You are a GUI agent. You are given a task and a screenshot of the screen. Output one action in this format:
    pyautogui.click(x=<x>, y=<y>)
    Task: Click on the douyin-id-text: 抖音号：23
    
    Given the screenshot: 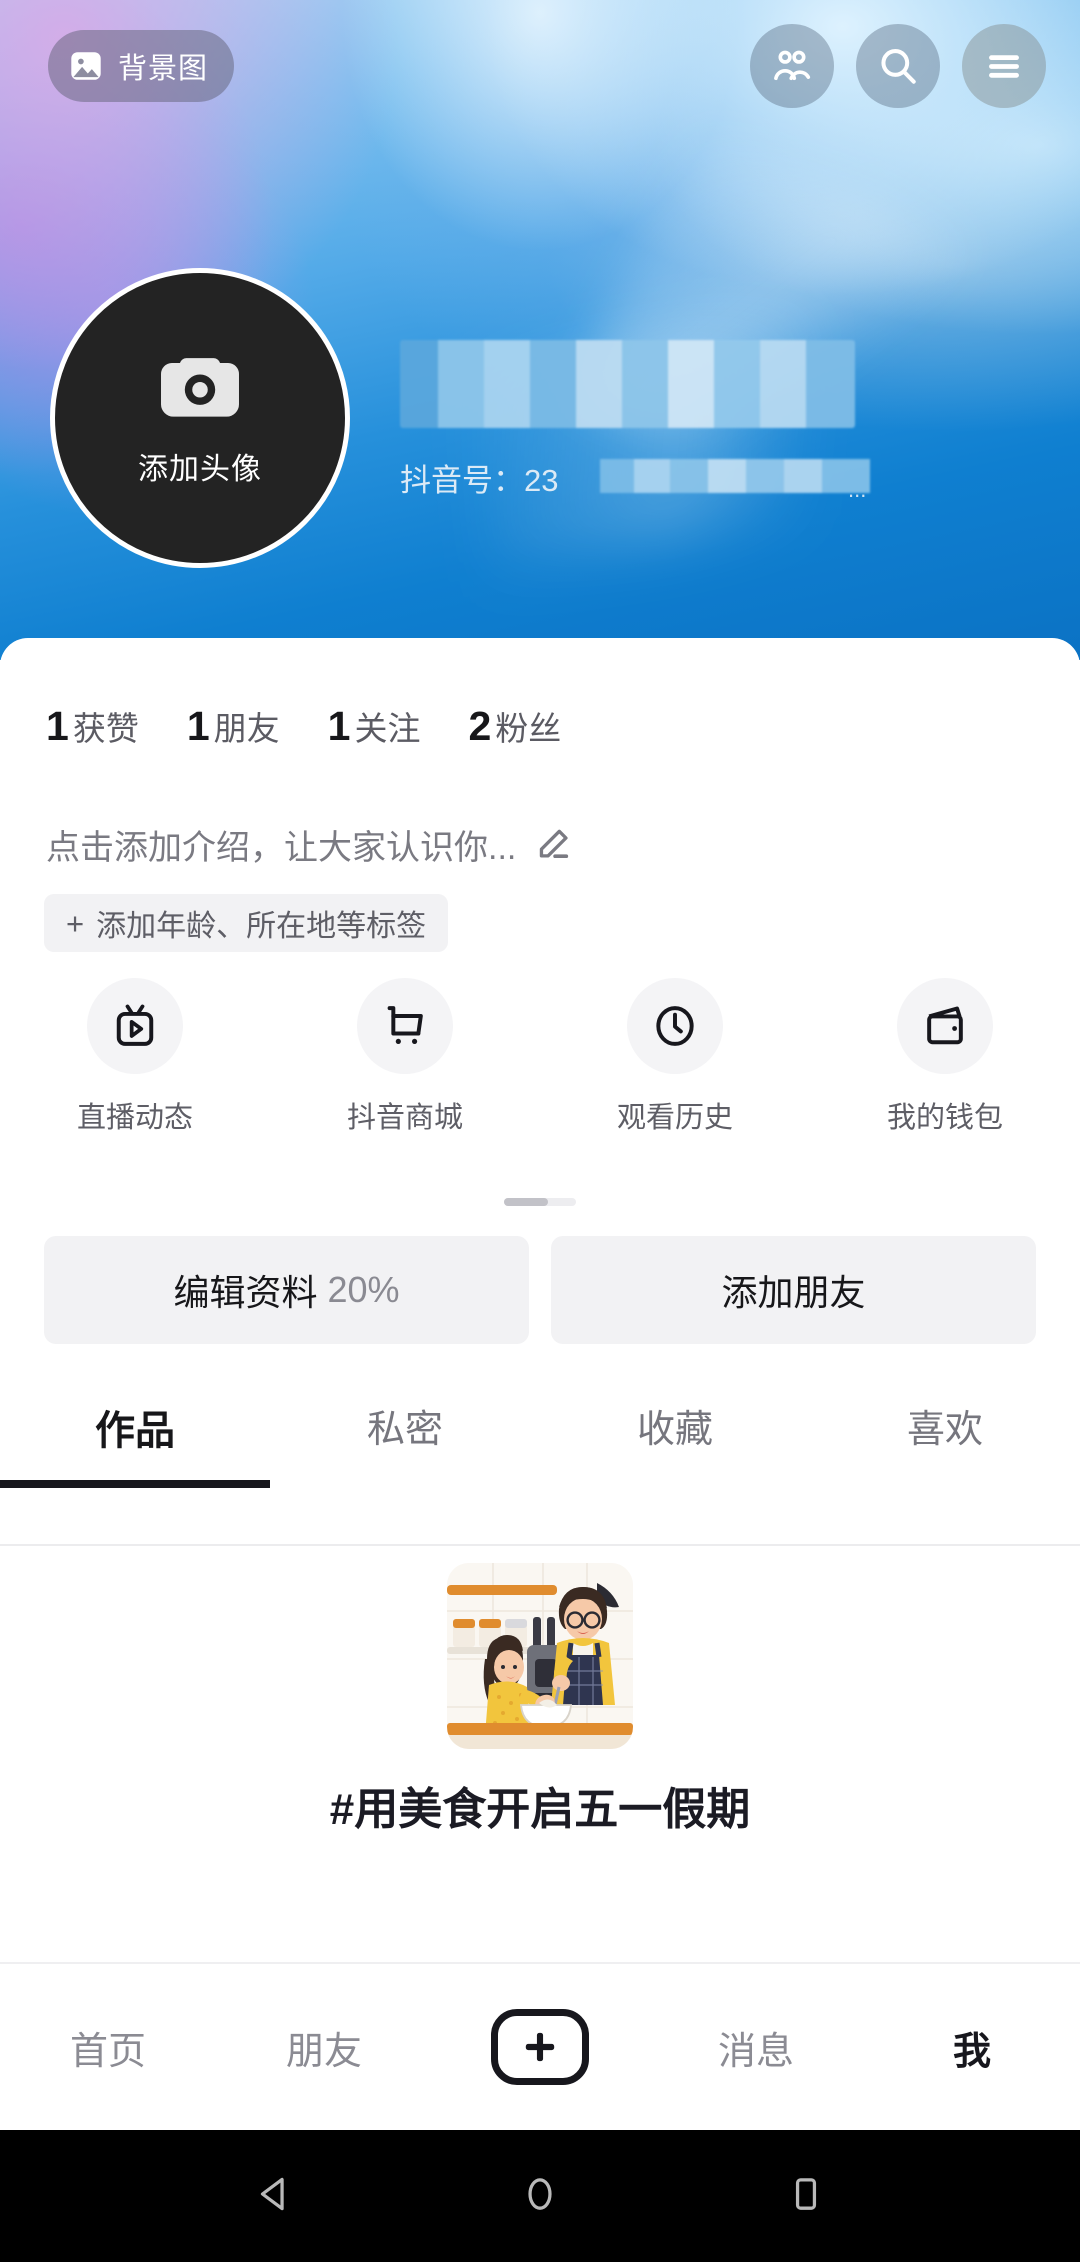 What is the action you would take?
    pyautogui.click(x=479, y=477)
    